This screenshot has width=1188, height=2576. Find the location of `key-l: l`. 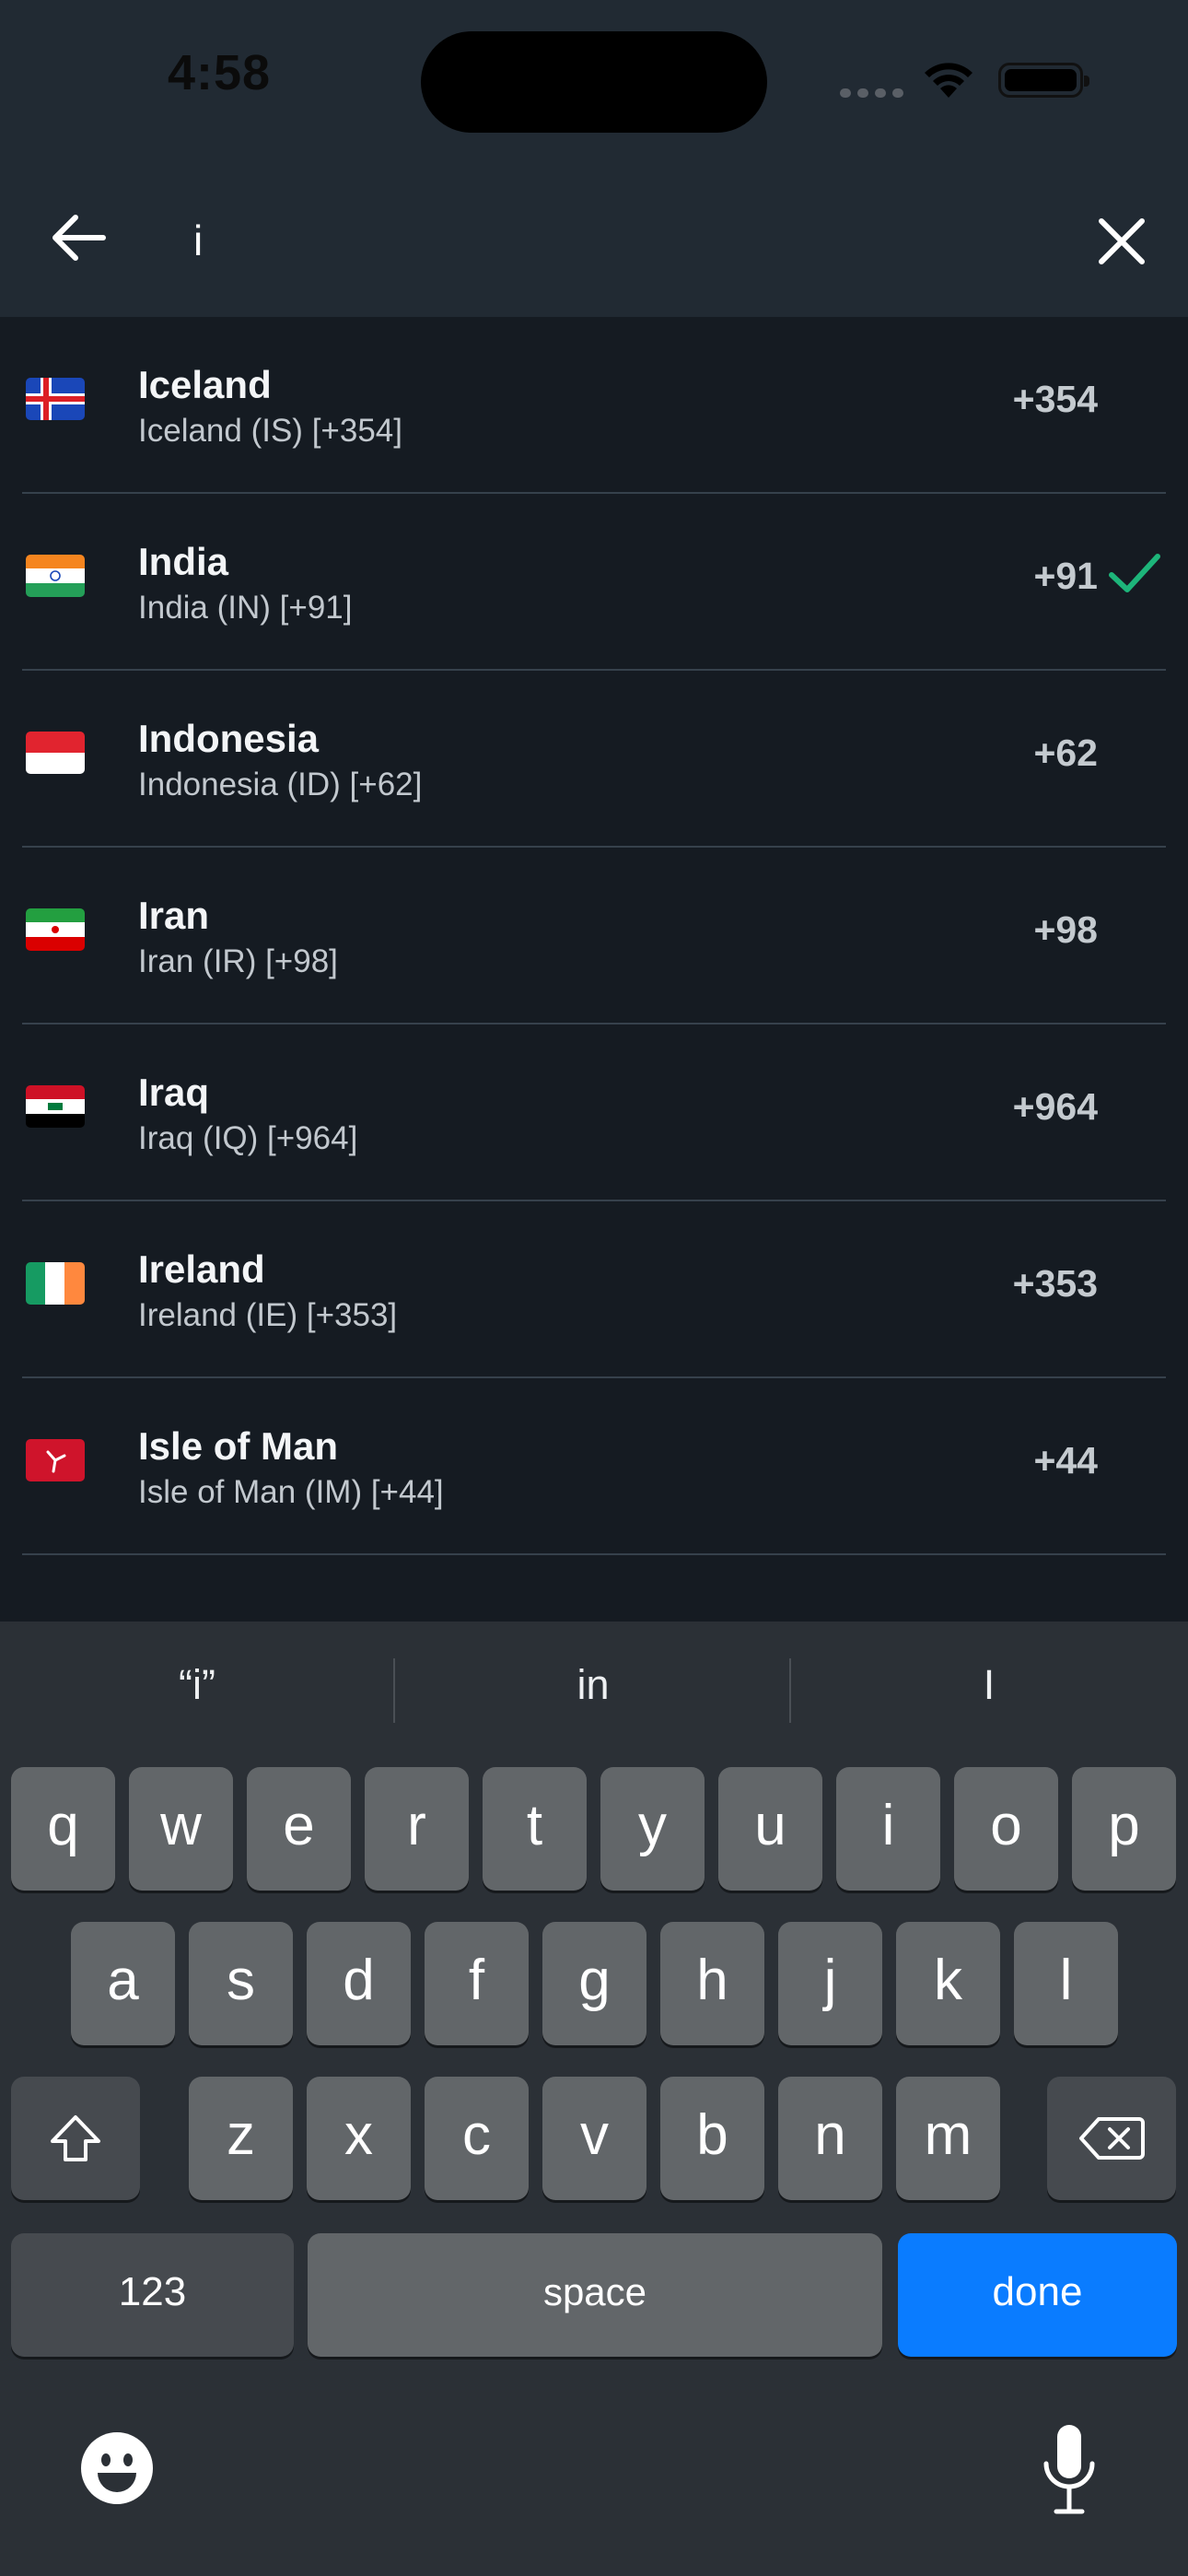

key-l: l is located at coordinates (1066, 1983).